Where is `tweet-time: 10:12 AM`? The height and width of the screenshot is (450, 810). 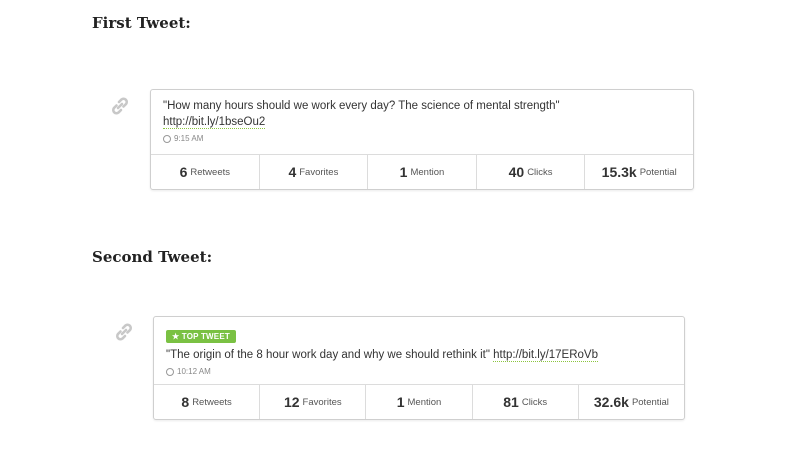
tweet-time: 10:12 AM is located at coordinates (419, 371).